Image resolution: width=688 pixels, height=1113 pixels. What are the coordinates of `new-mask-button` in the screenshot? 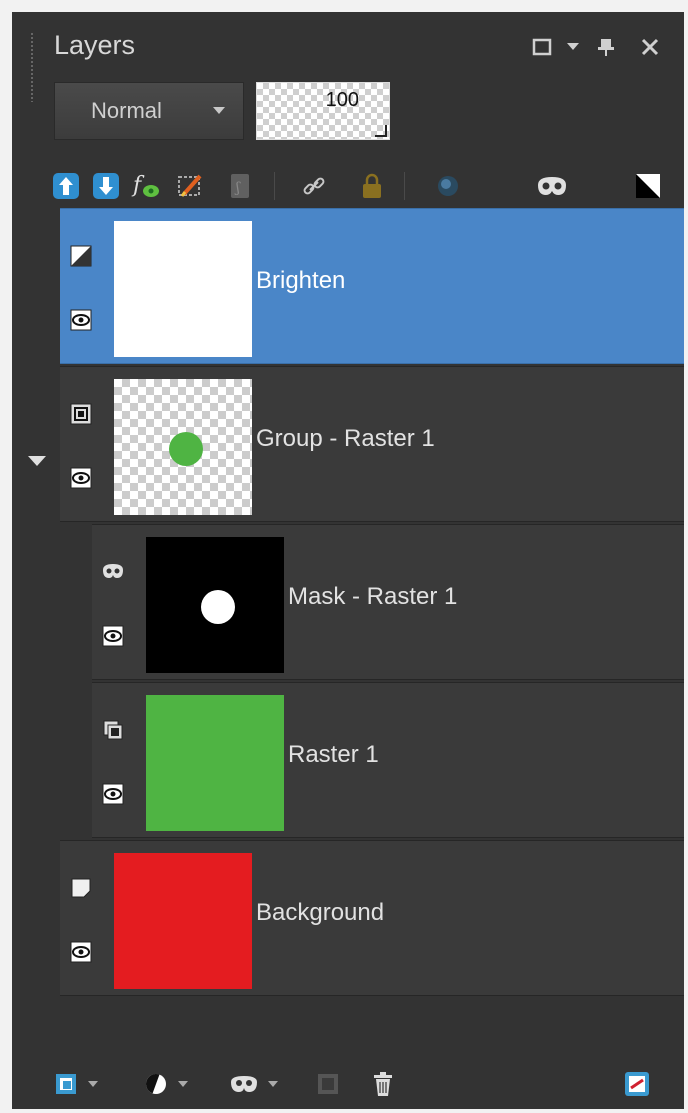 It's located at (254, 1084).